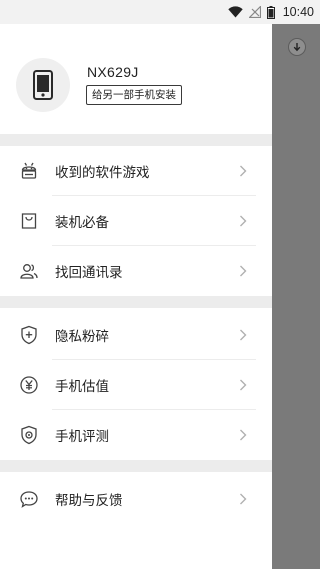 The image size is (320, 569). What do you see at coordinates (29, 271) in the screenshot?
I see `contacts-icon` at bounding box center [29, 271].